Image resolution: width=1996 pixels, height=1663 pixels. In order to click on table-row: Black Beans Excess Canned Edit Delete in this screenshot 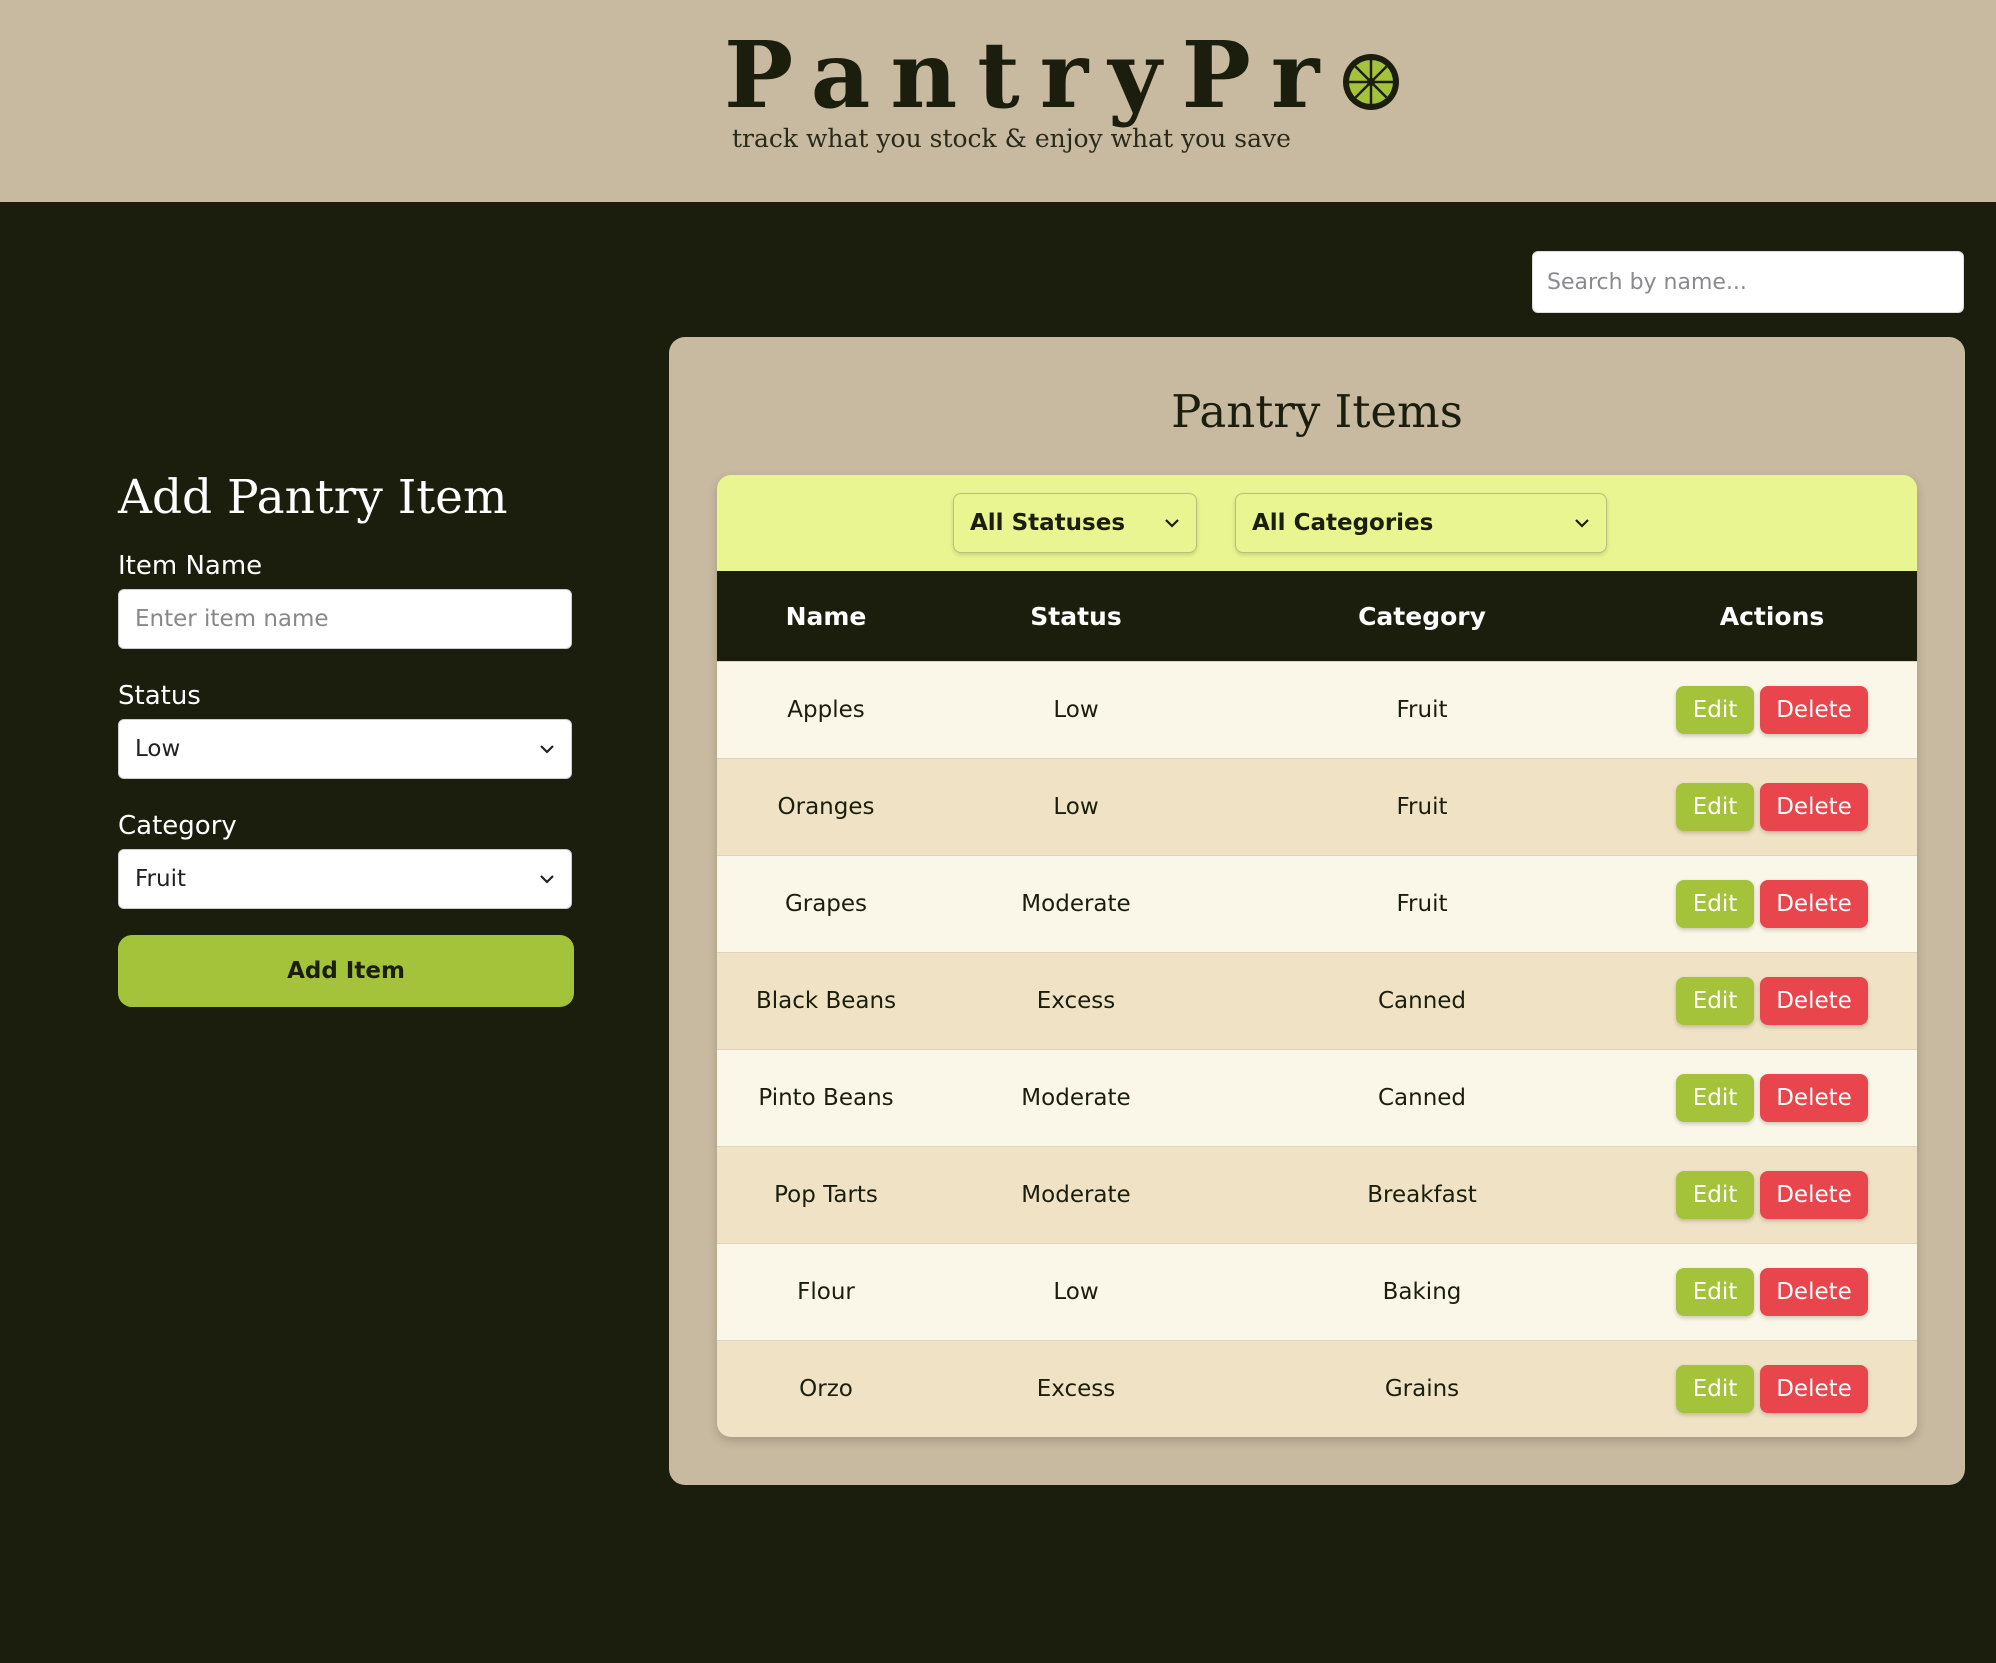, I will do `click(1317, 1000)`.